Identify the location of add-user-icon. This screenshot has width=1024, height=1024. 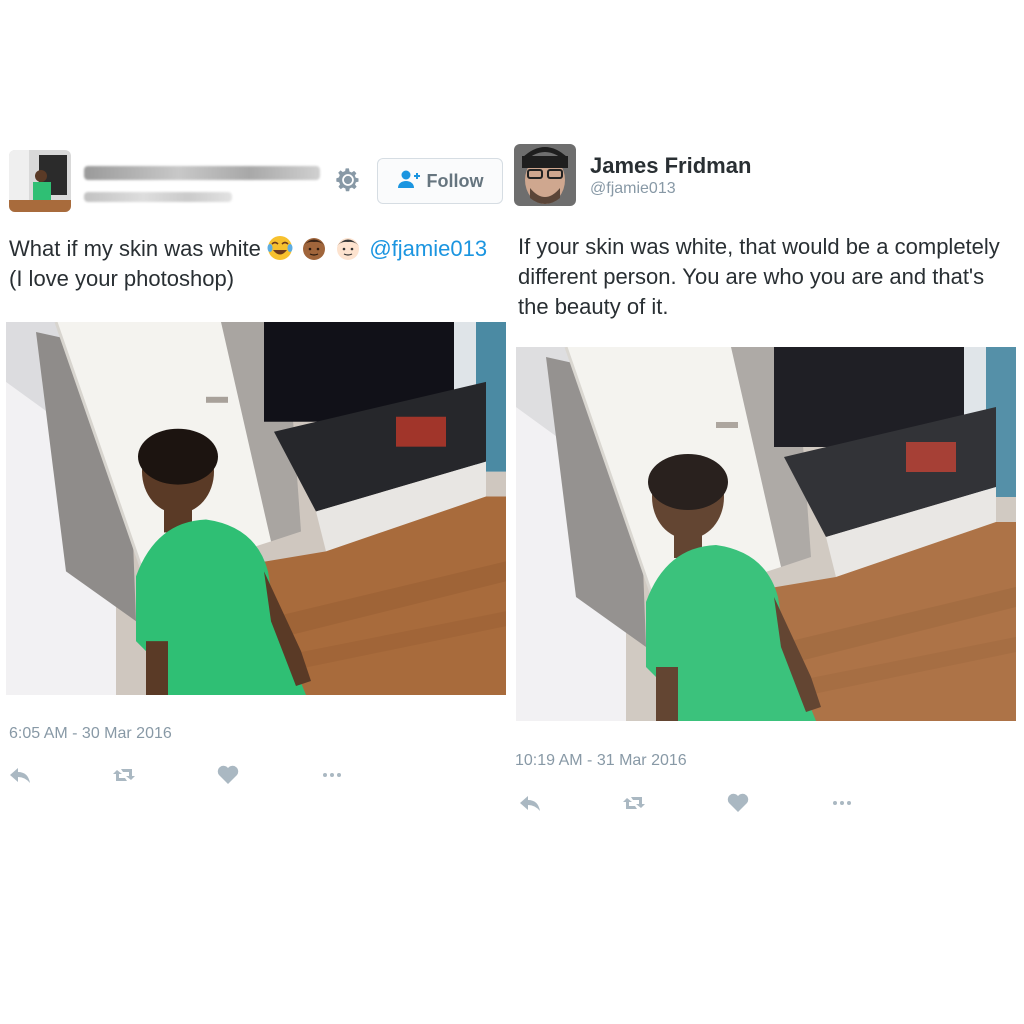
(409, 181).